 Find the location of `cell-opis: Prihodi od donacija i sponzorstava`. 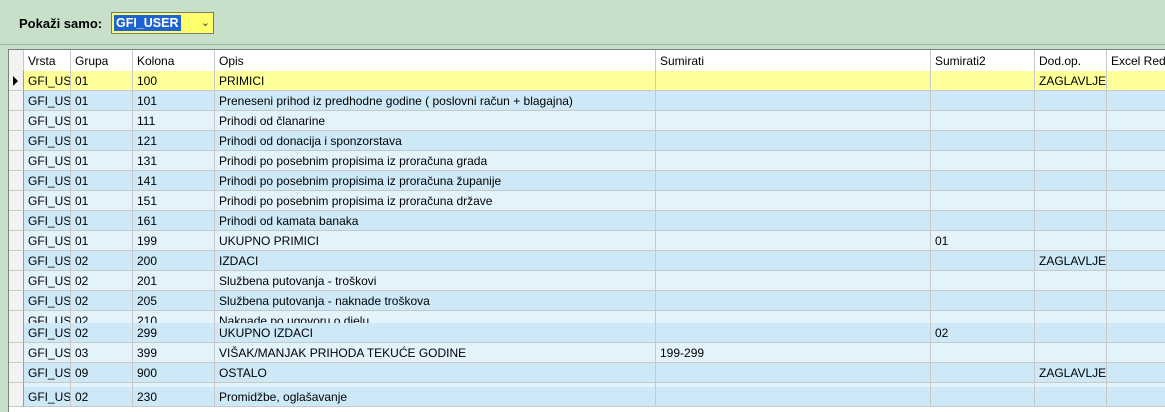

cell-opis: Prihodi od donacija i sponzorstava is located at coordinates (435, 141).